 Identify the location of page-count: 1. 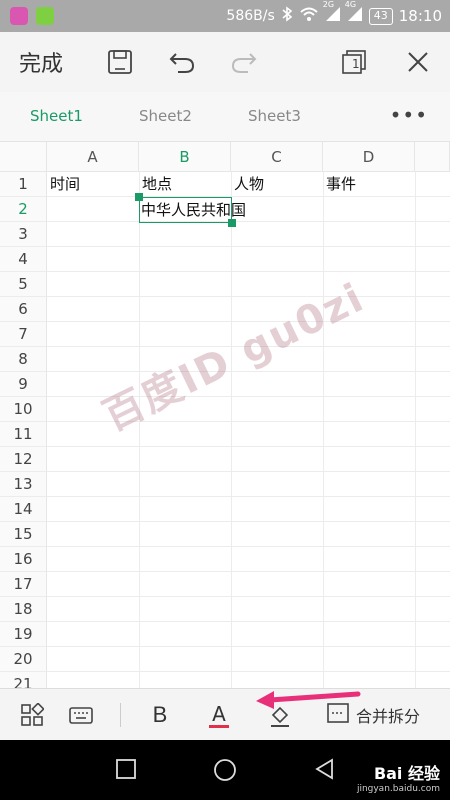
(356, 64).